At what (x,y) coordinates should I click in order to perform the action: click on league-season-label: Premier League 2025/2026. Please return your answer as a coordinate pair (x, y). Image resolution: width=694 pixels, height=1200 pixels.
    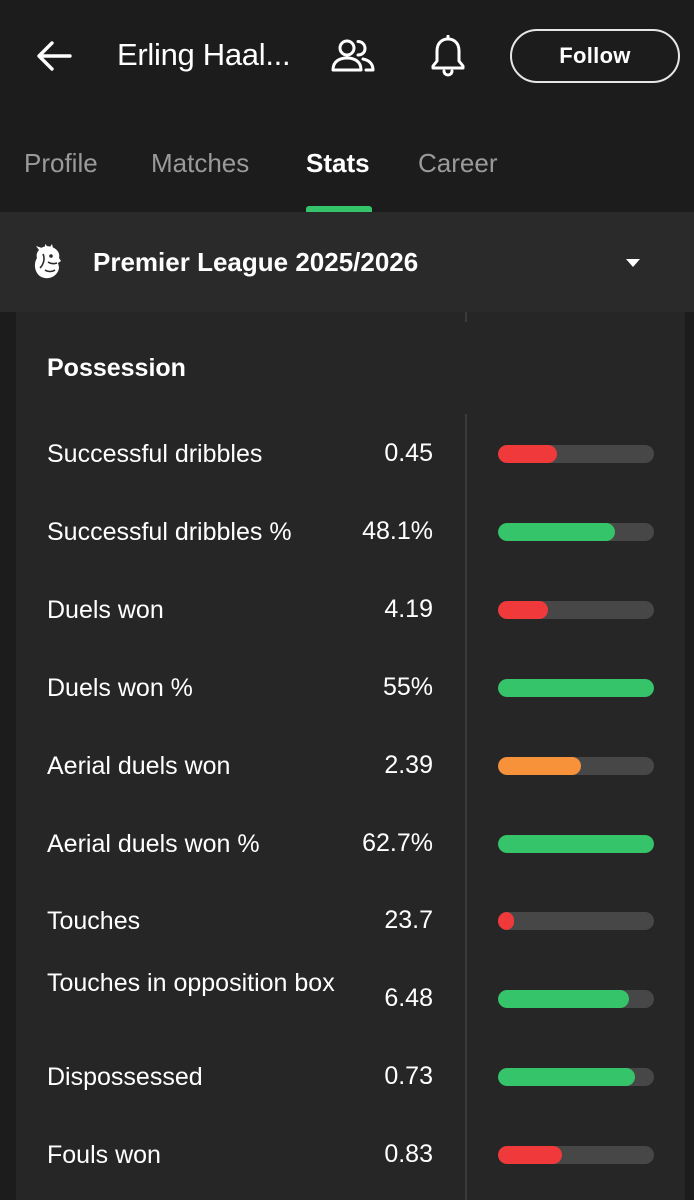
    Looking at the image, I should click on (256, 262).